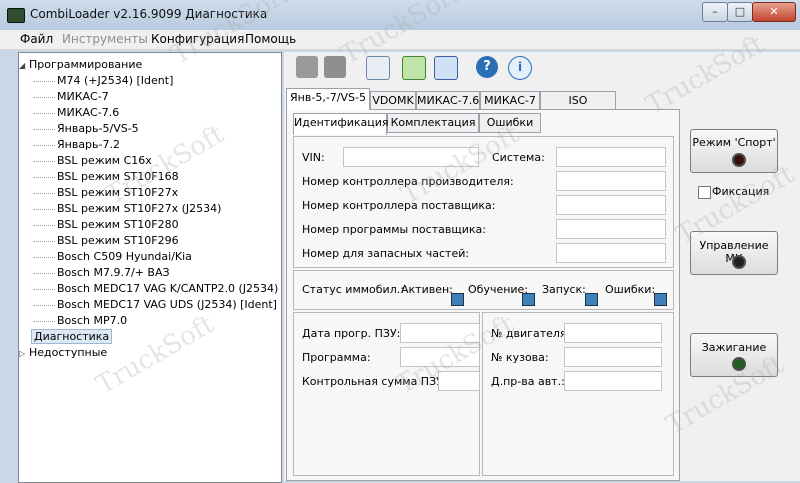 This screenshot has height=483, width=800. What do you see at coordinates (400, 15) in the screenshot?
I see `title-bar: CombiLoader v2.16.9099 Диагностика – □ ✕` at bounding box center [400, 15].